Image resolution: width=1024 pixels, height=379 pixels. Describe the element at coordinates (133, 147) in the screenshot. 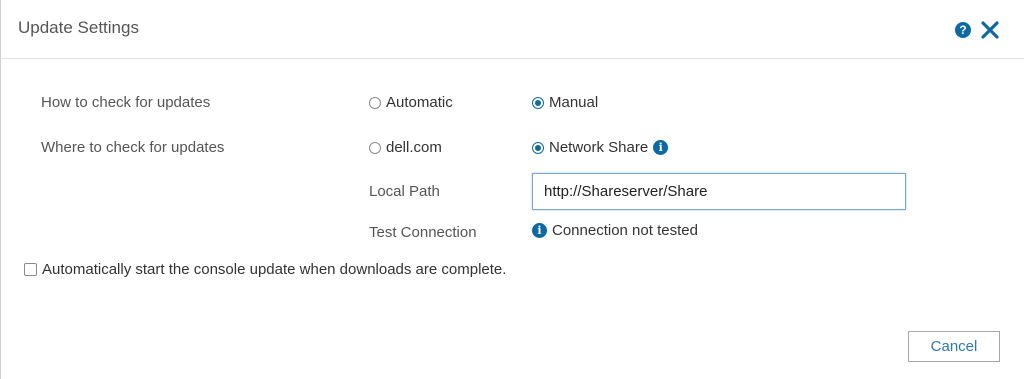

I see `where-to-check-label: Where to check for updates` at that location.